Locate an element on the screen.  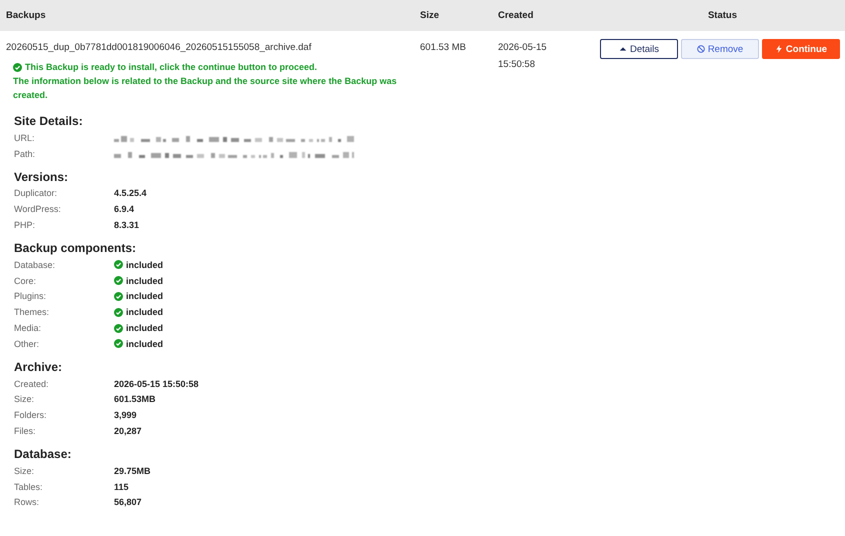
field-label: Media: is located at coordinates (28, 328).